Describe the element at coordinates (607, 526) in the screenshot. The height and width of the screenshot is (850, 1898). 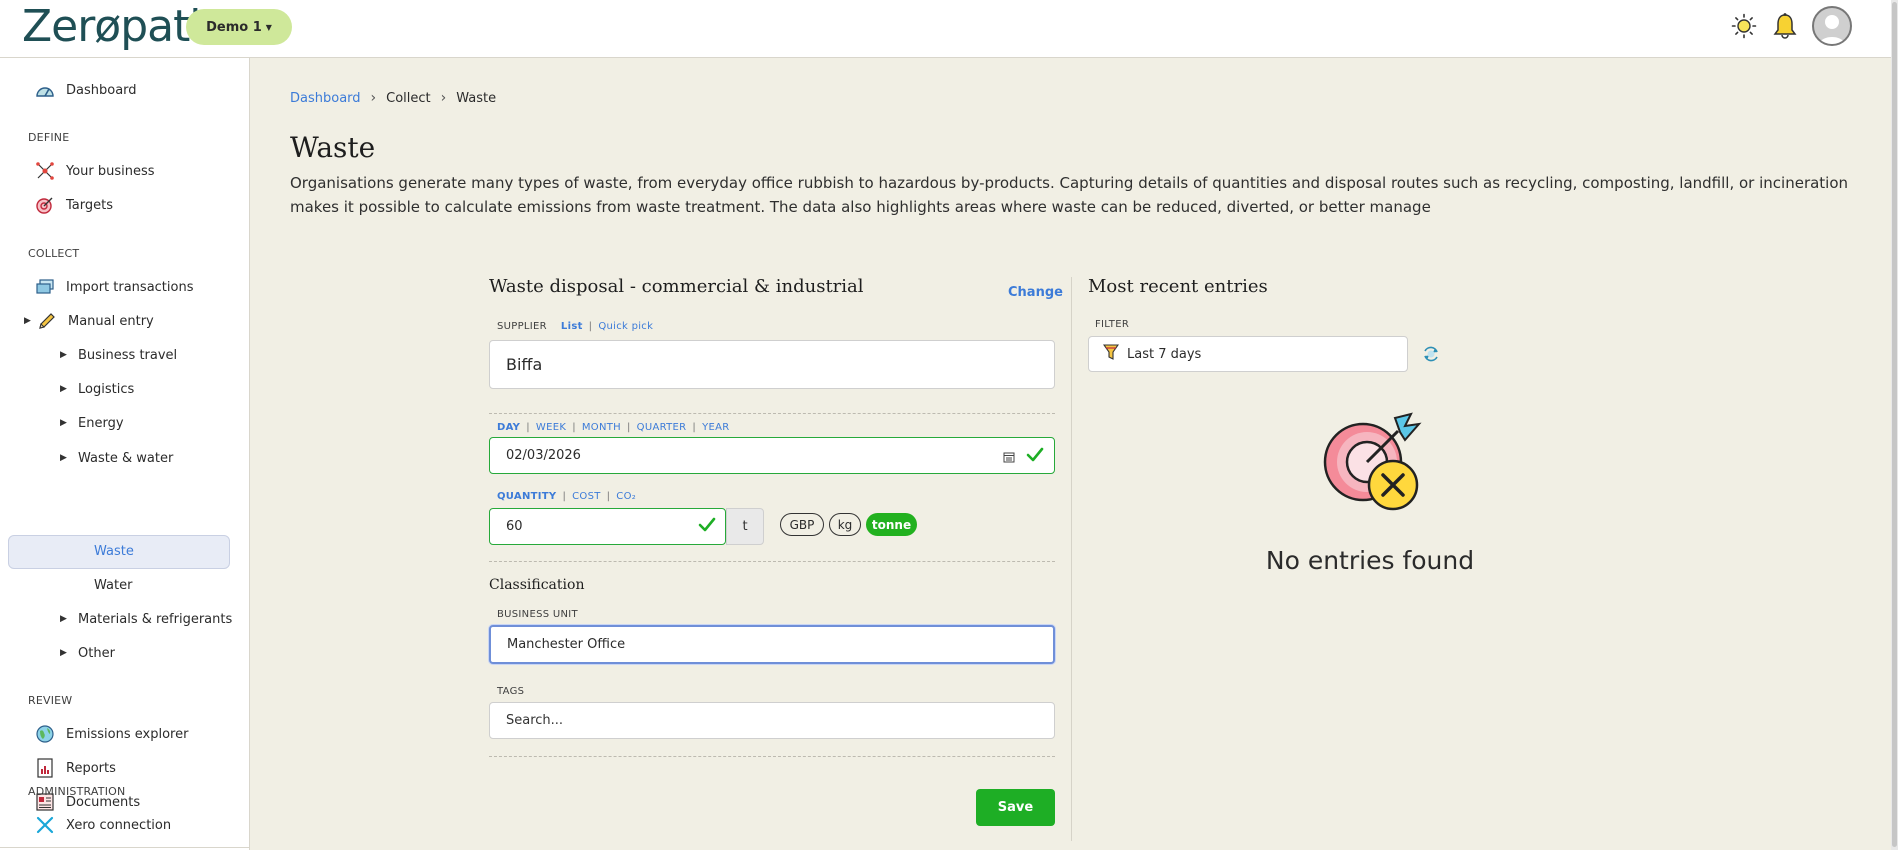
I see `quantity-input: 60` at that location.